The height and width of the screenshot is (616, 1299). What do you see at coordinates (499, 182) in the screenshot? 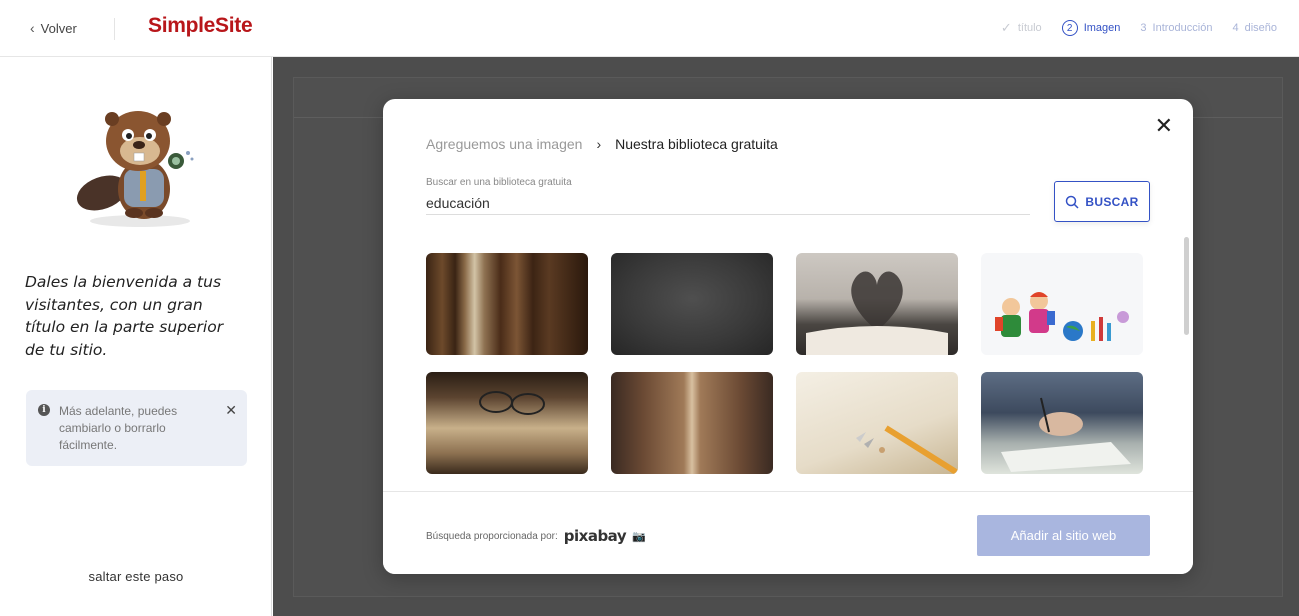
I see `search-label: Buscar en una biblioteca gratuita` at bounding box center [499, 182].